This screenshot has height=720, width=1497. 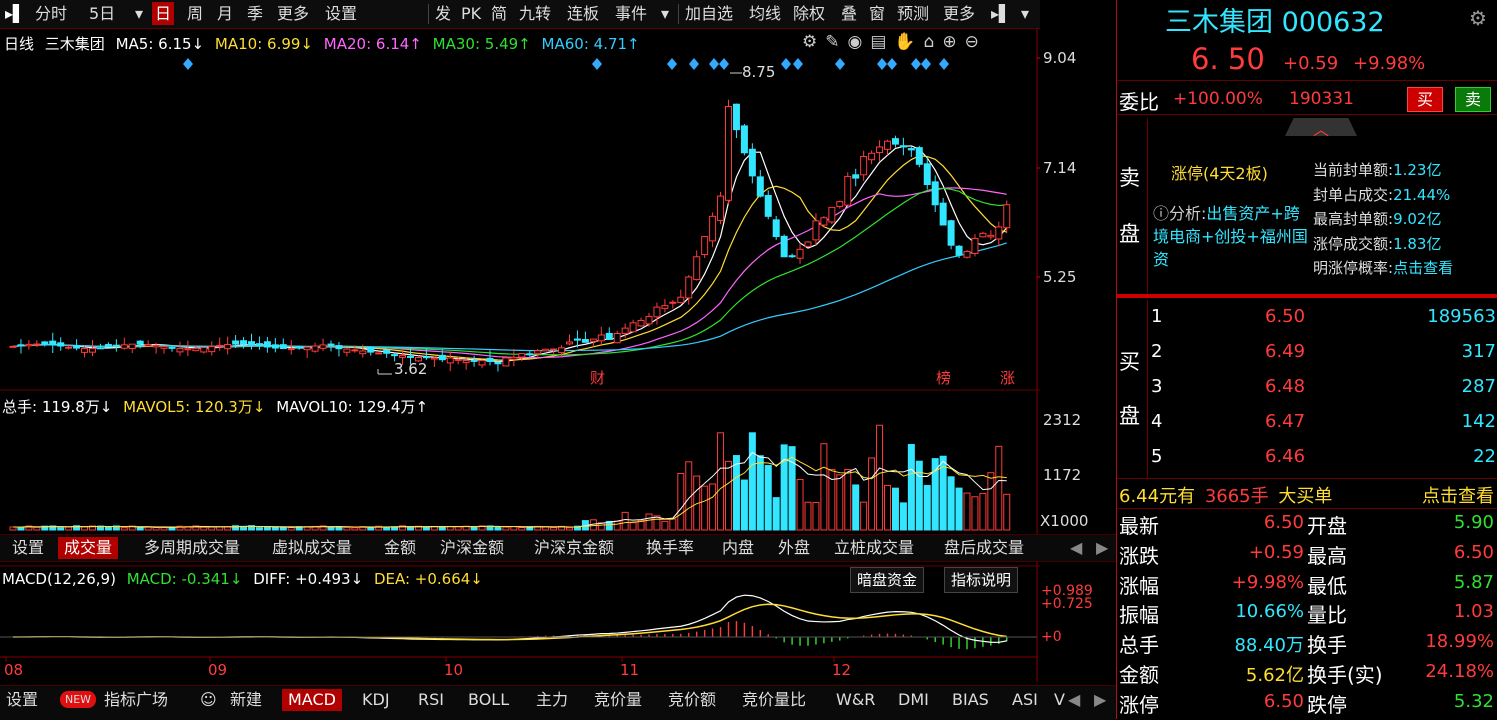 What do you see at coordinates (1425, 99) in the screenshot?
I see `buy-button: 买` at bounding box center [1425, 99].